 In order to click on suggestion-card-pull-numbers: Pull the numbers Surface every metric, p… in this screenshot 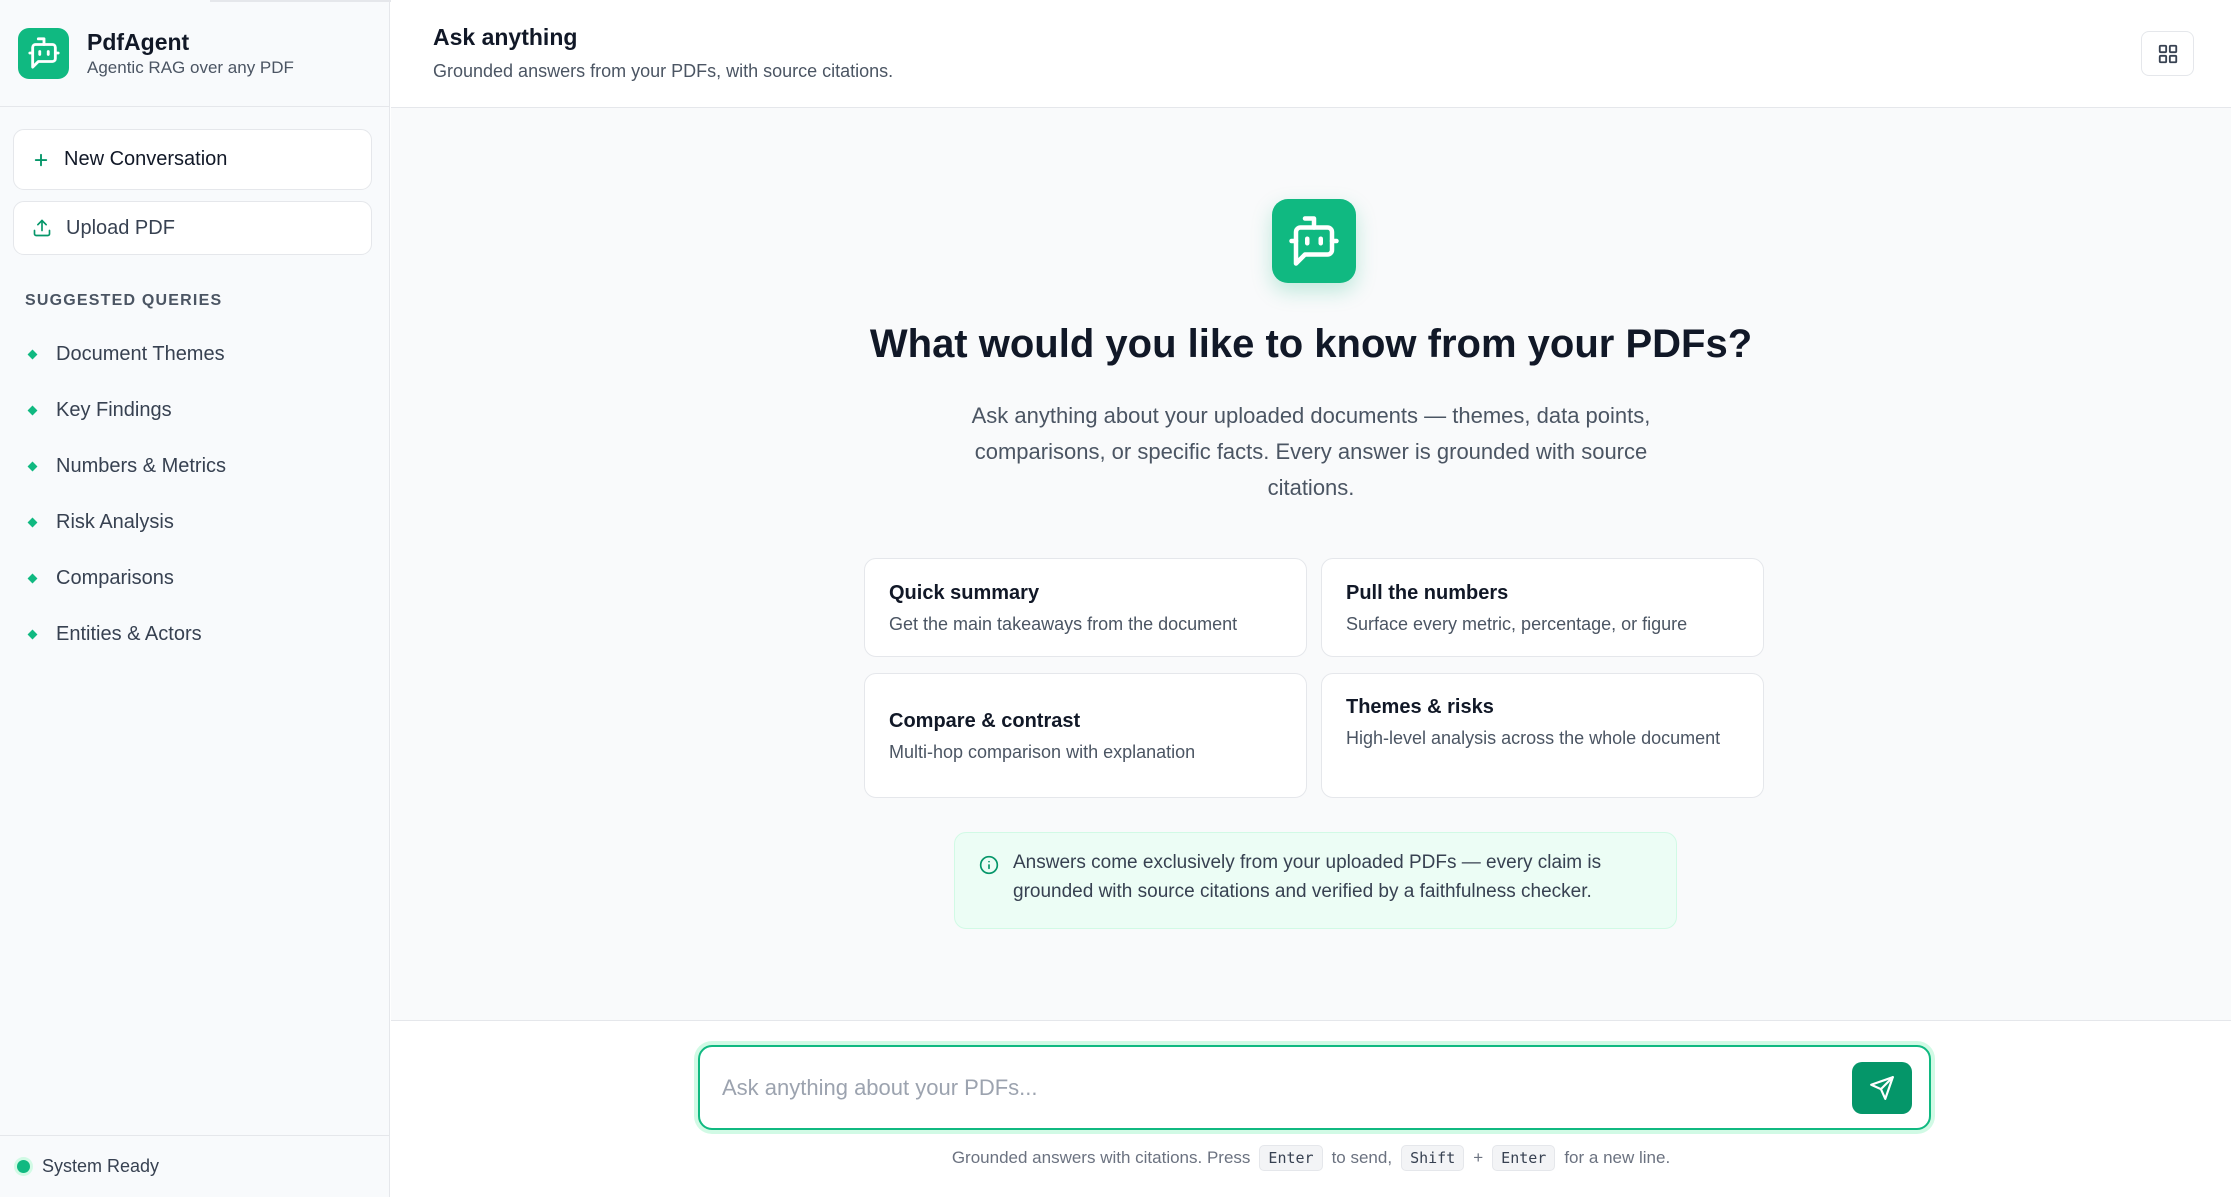, I will do `click(1542, 607)`.